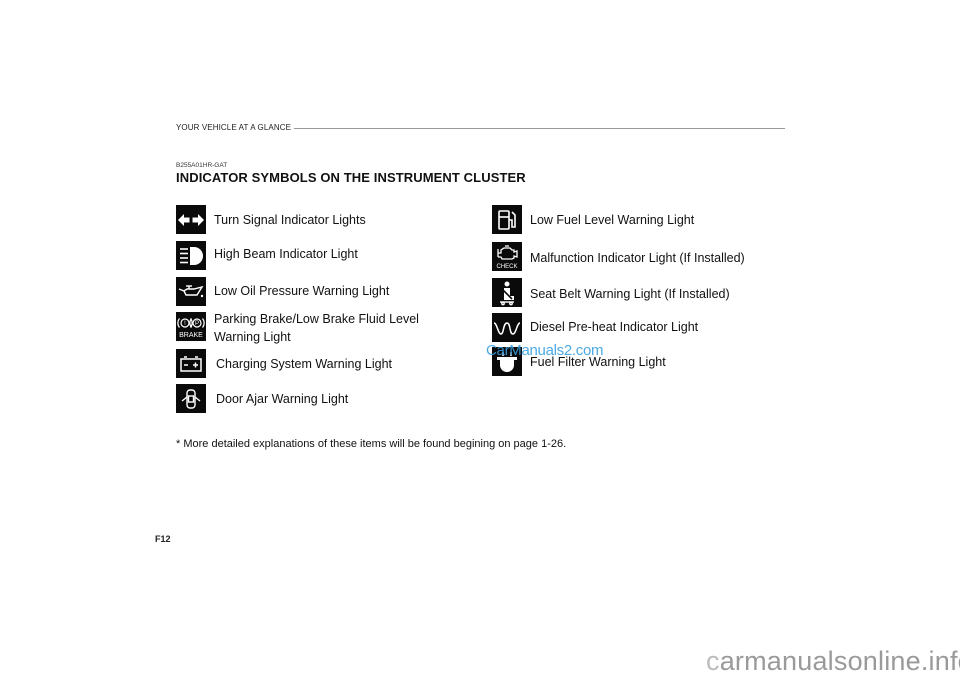  What do you see at coordinates (191, 363) in the screenshot?
I see `battery-icon` at bounding box center [191, 363].